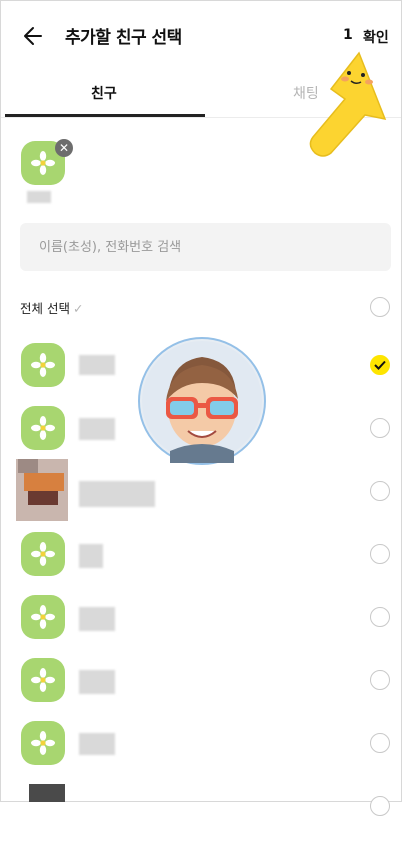 This screenshot has height=847, width=402. I want to click on tab-friends: 친구, so click(104, 93).